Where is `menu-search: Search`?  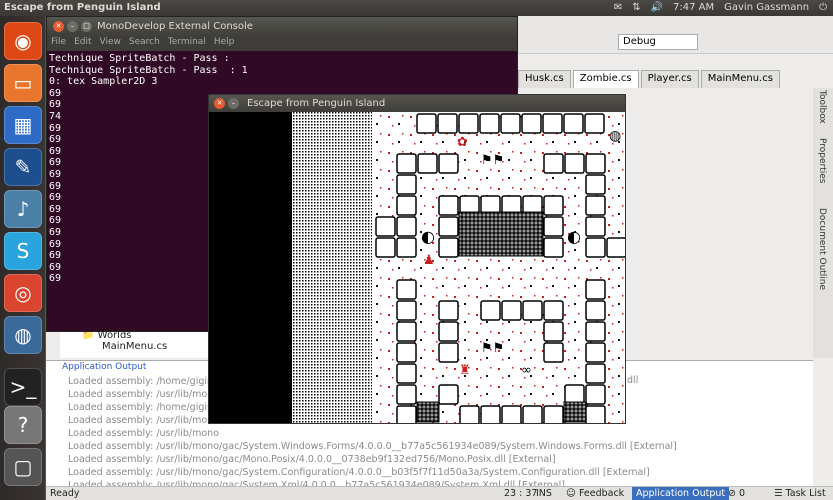
menu-search: Search is located at coordinates (144, 44).